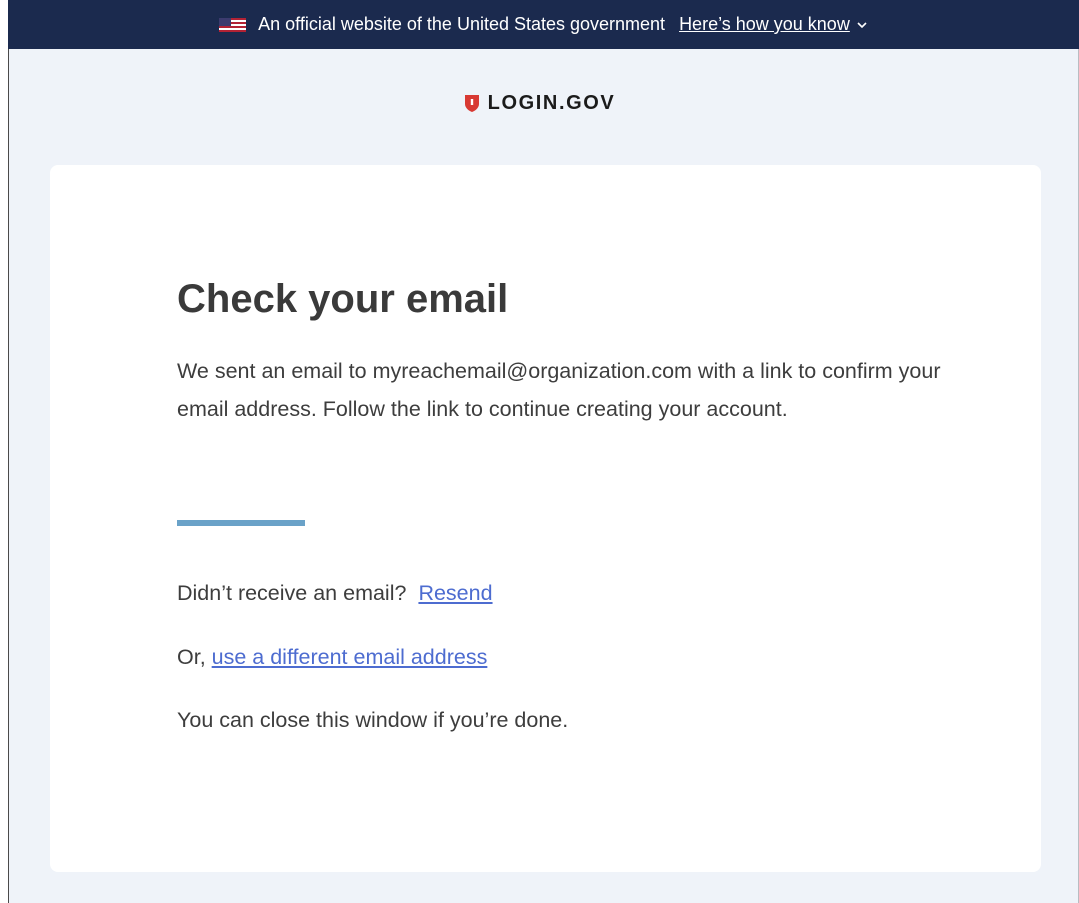  Describe the element at coordinates (551, 103) in the screenshot. I see `logo-text: LOGIN.GOV` at that location.